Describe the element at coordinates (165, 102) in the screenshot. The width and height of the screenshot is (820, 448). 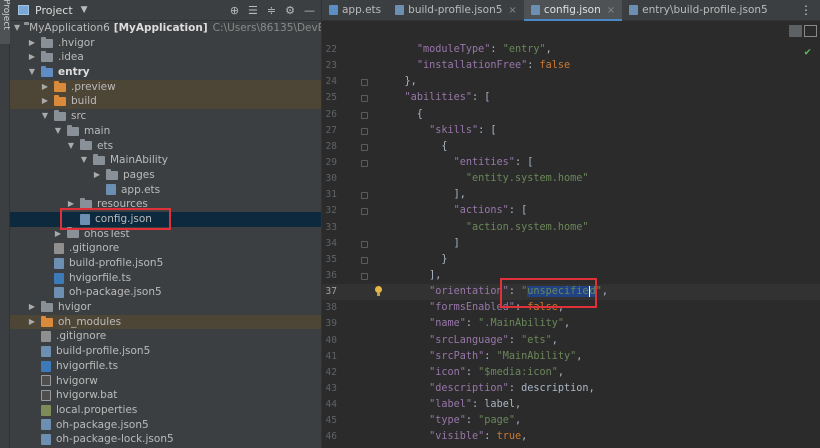
I see `tree-item: ▶ build` at that location.